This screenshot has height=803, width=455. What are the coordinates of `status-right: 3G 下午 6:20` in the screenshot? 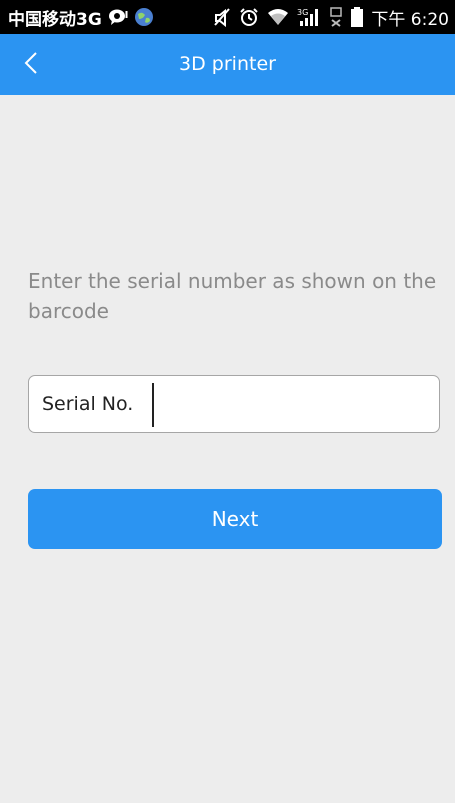 It's located at (331, 17).